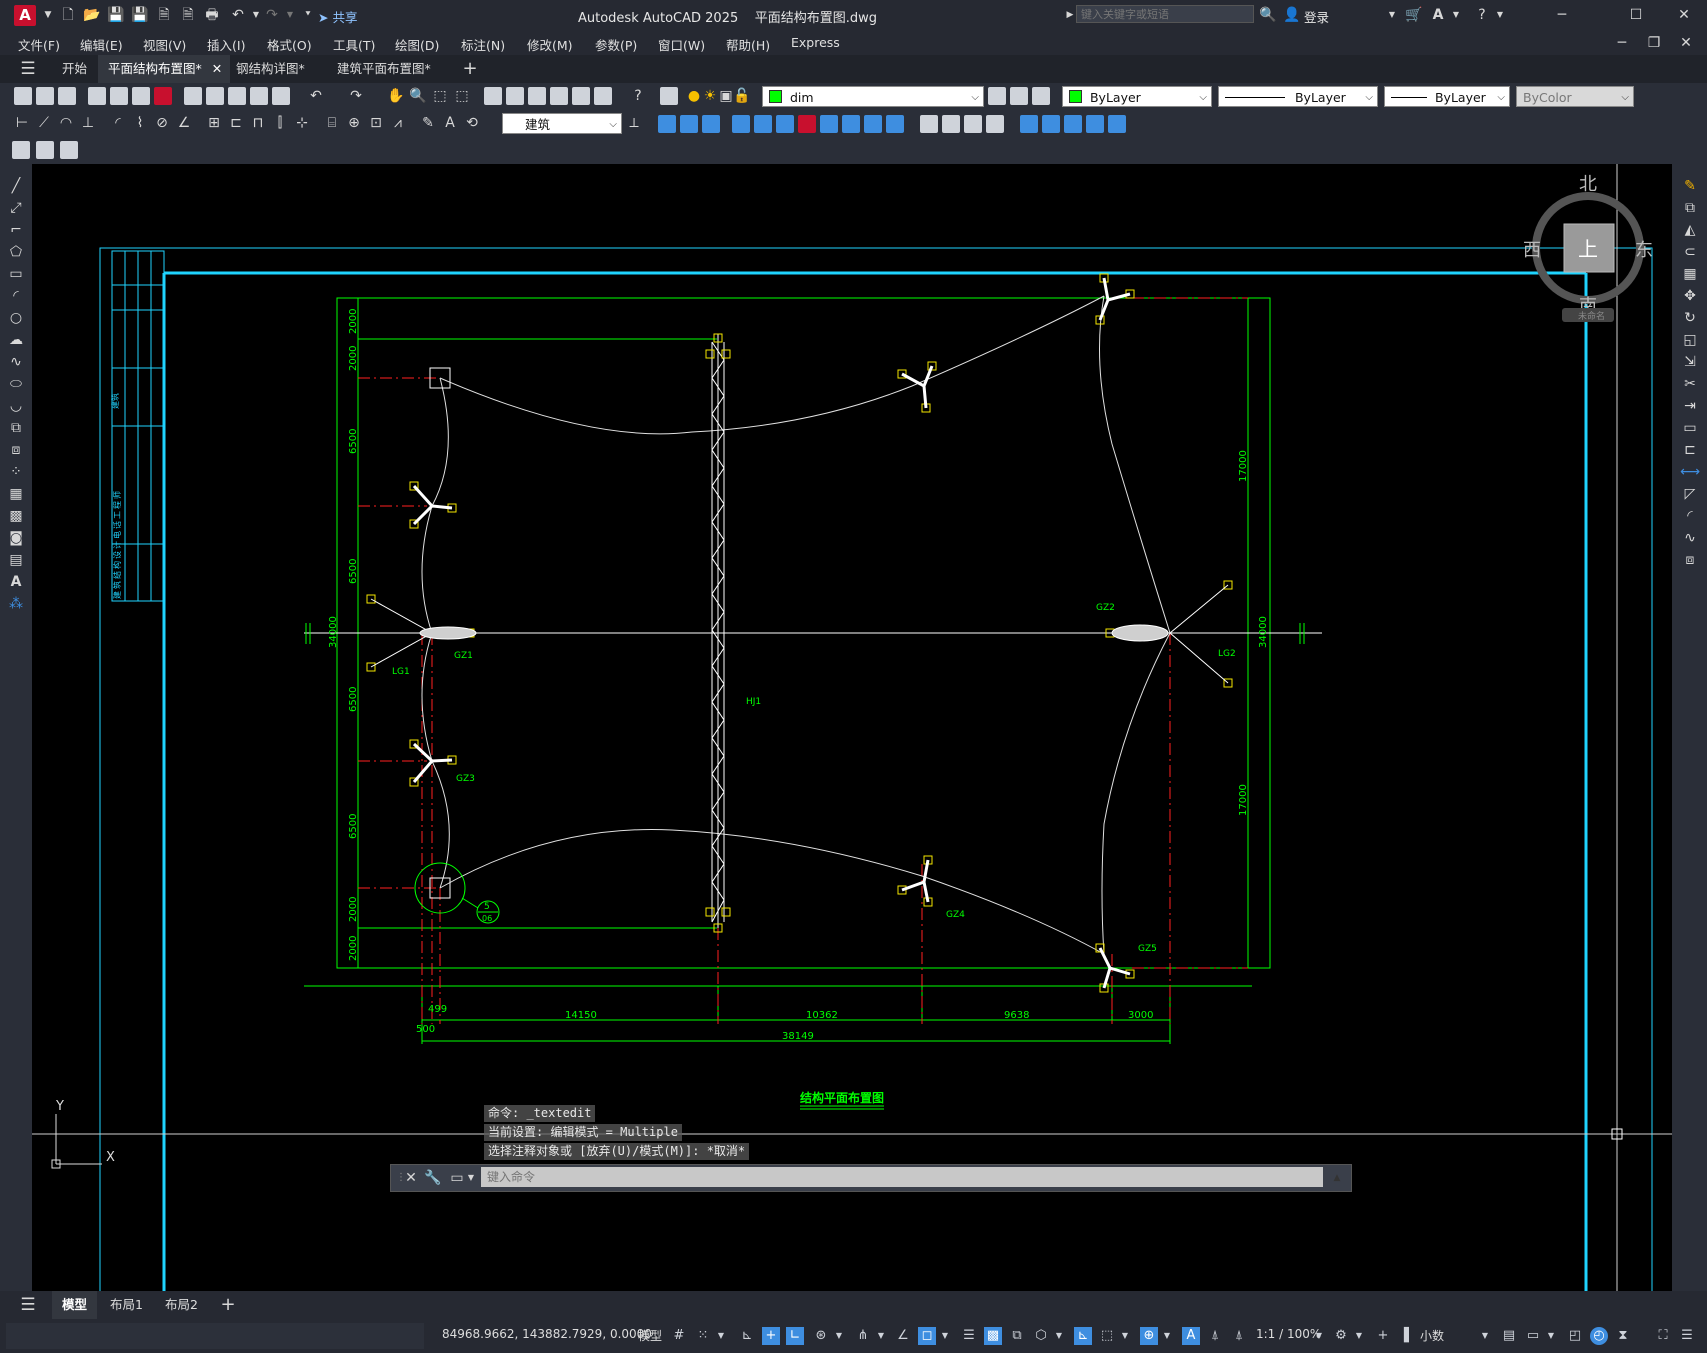 The height and width of the screenshot is (1353, 1707). Describe the element at coordinates (1383, 1336) in the screenshot. I see `annotation-monitor-icon: +` at that location.